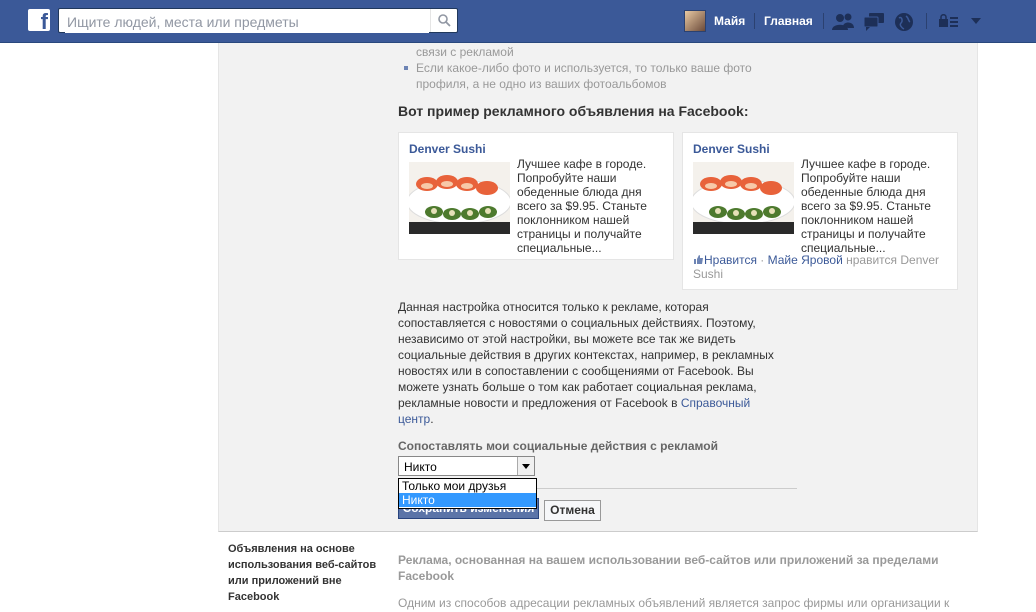 This screenshot has height=612, width=1036. I want to click on user-name: Майя, so click(730, 21).